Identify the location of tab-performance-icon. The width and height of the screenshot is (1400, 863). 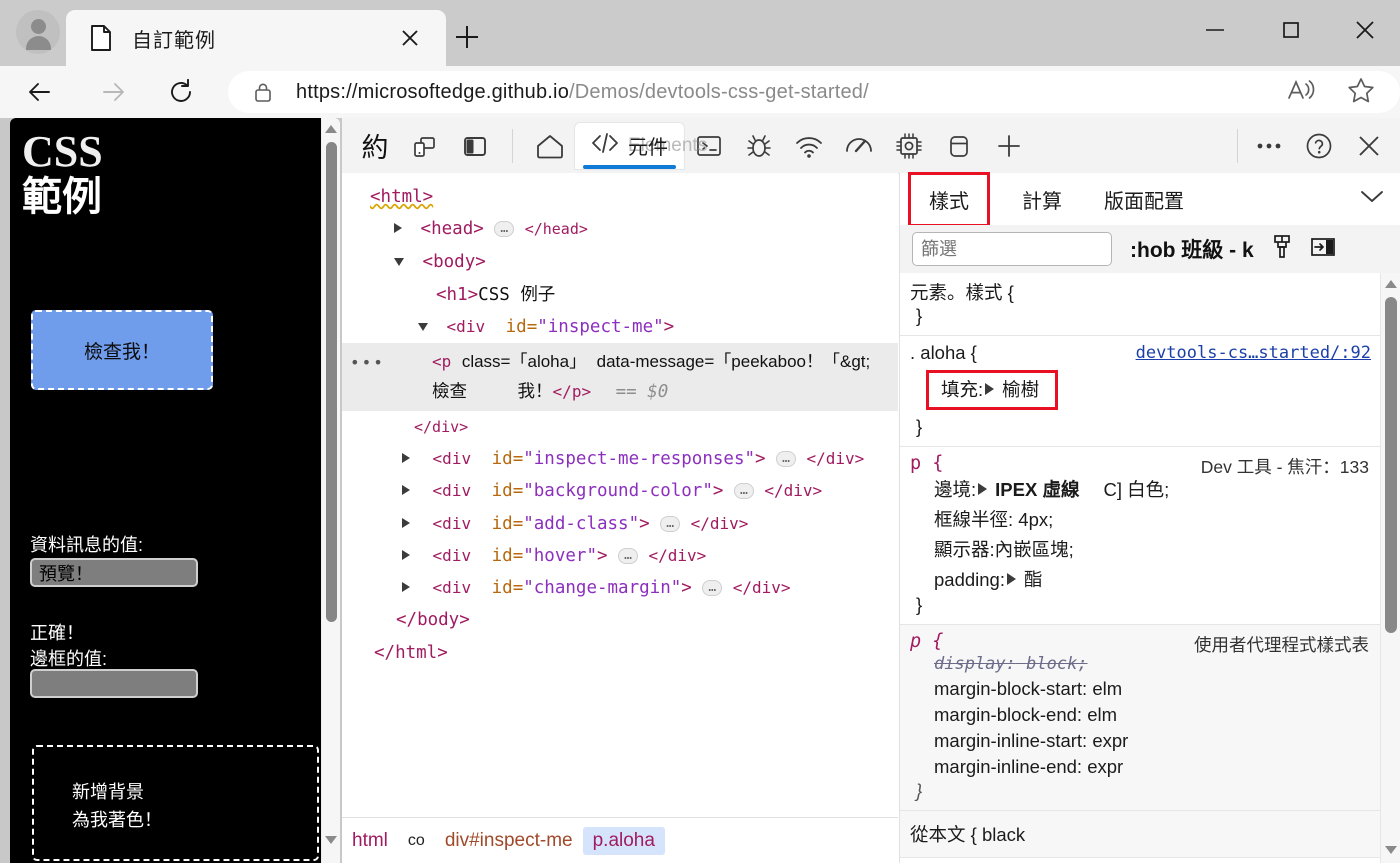
(859, 146).